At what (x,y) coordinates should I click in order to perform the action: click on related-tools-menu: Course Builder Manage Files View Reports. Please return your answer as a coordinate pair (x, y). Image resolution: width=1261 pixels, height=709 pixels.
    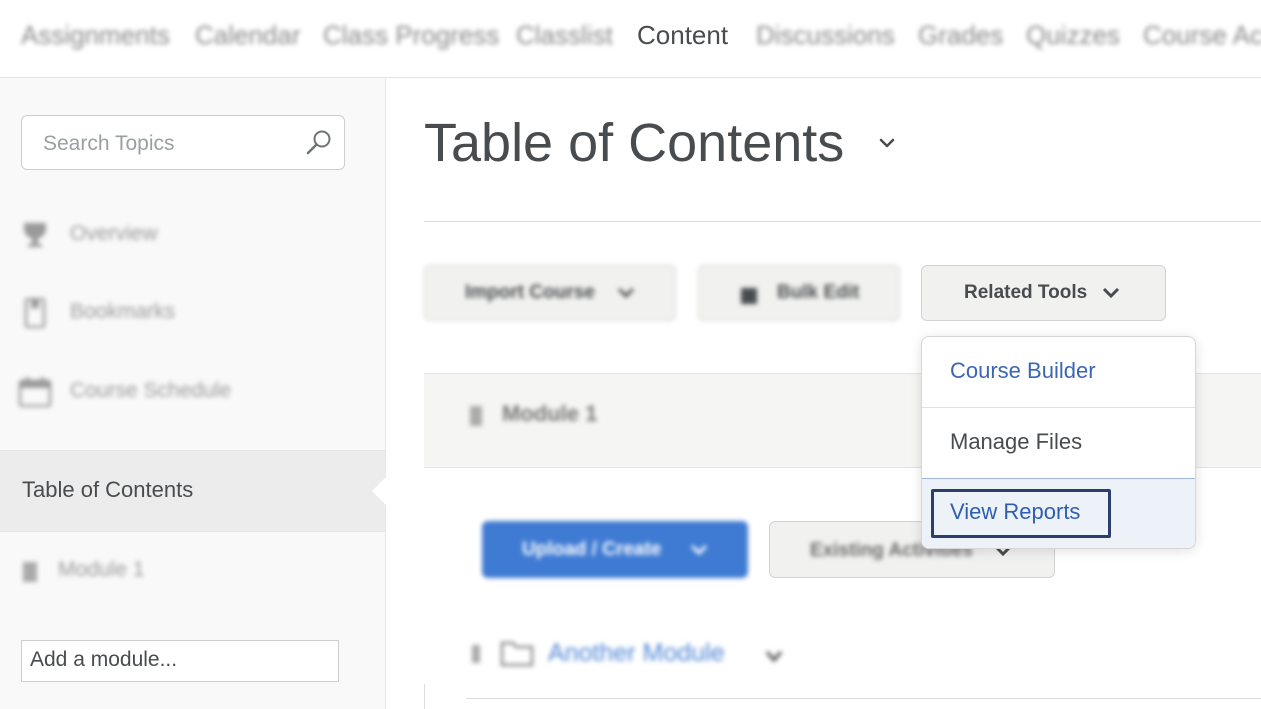
    Looking at the image, I should click on (1058, 442).